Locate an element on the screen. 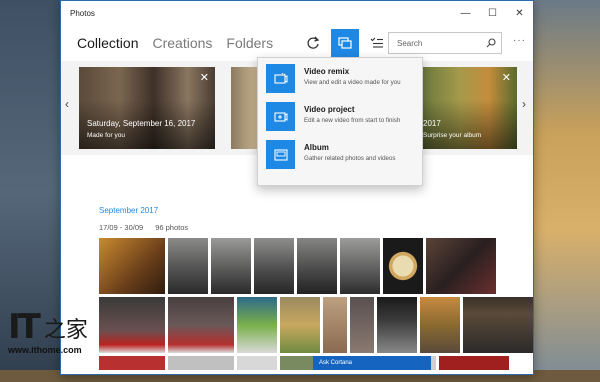 This screenshot has width=600, height=382. app-bar: Collection Creations Folders Search ··· is located at coordinates (297, 43).